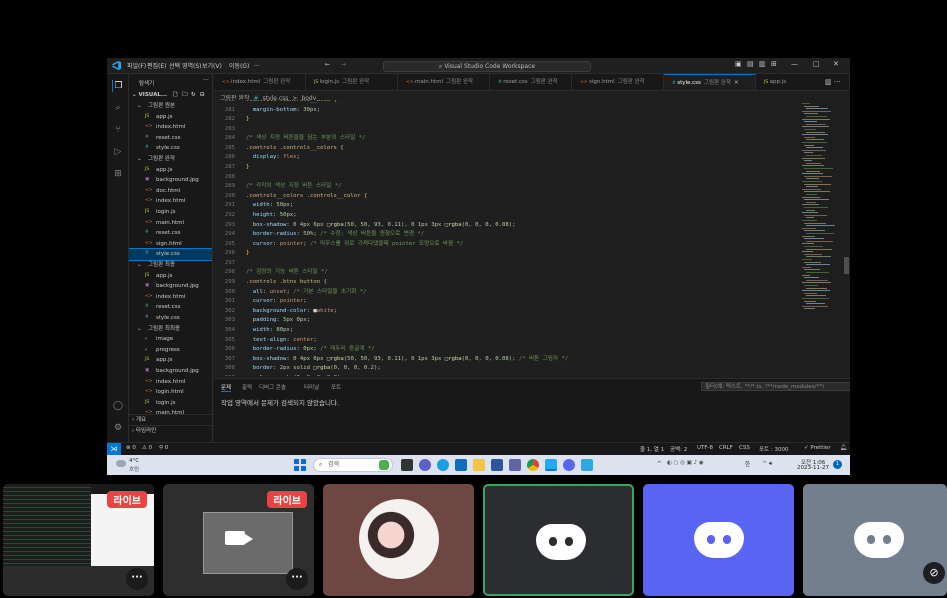 Image resolution: width=947 pixels, height=598 pixels. Describe the element at coordinates (515, 465) in the screenshot. I see `settings-icon` at that location.